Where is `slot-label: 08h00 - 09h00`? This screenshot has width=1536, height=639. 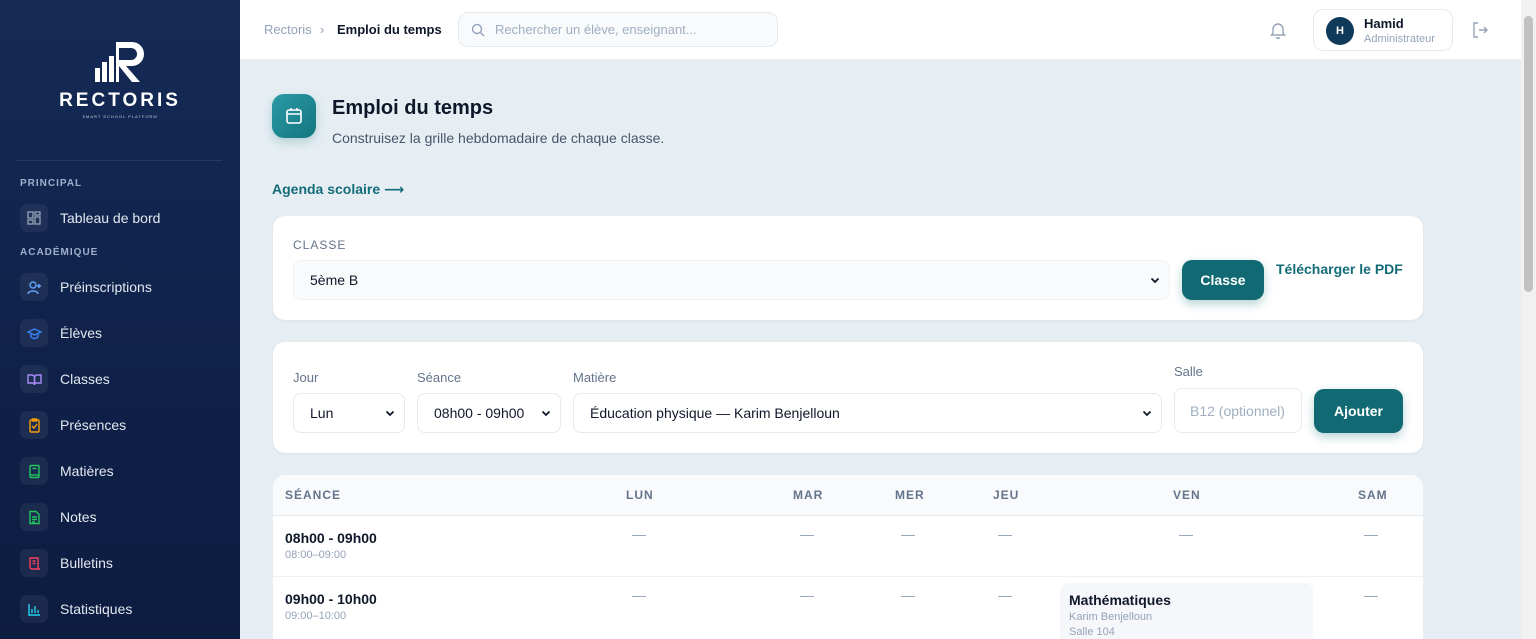
slot-label: 08h00 - 09h00 is located at coordinates (331, 538).